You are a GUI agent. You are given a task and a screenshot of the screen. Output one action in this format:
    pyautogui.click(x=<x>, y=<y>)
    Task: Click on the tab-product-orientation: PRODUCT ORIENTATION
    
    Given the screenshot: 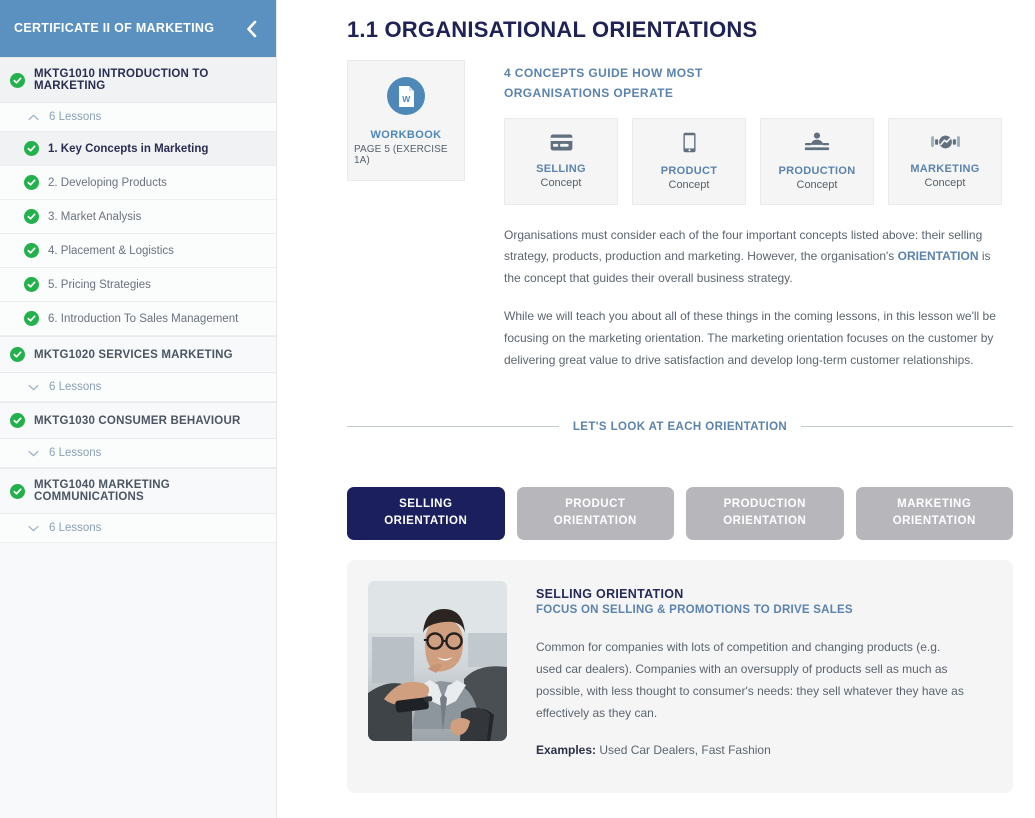 What is the action you would take?
    pyautogui.click(x=595, y=513)
    